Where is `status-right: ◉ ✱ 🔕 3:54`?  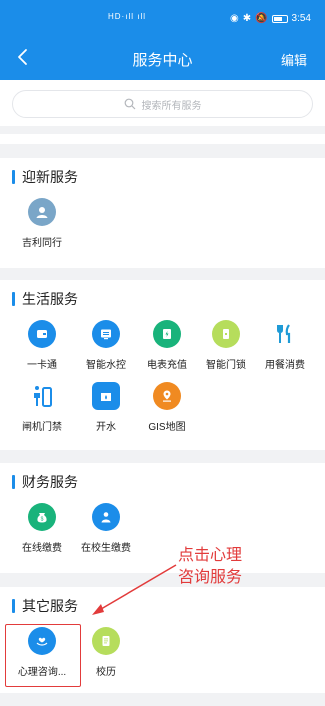
status-right: ◉ ✱ 🔕 3:54 is located at coordinates (270, 18).